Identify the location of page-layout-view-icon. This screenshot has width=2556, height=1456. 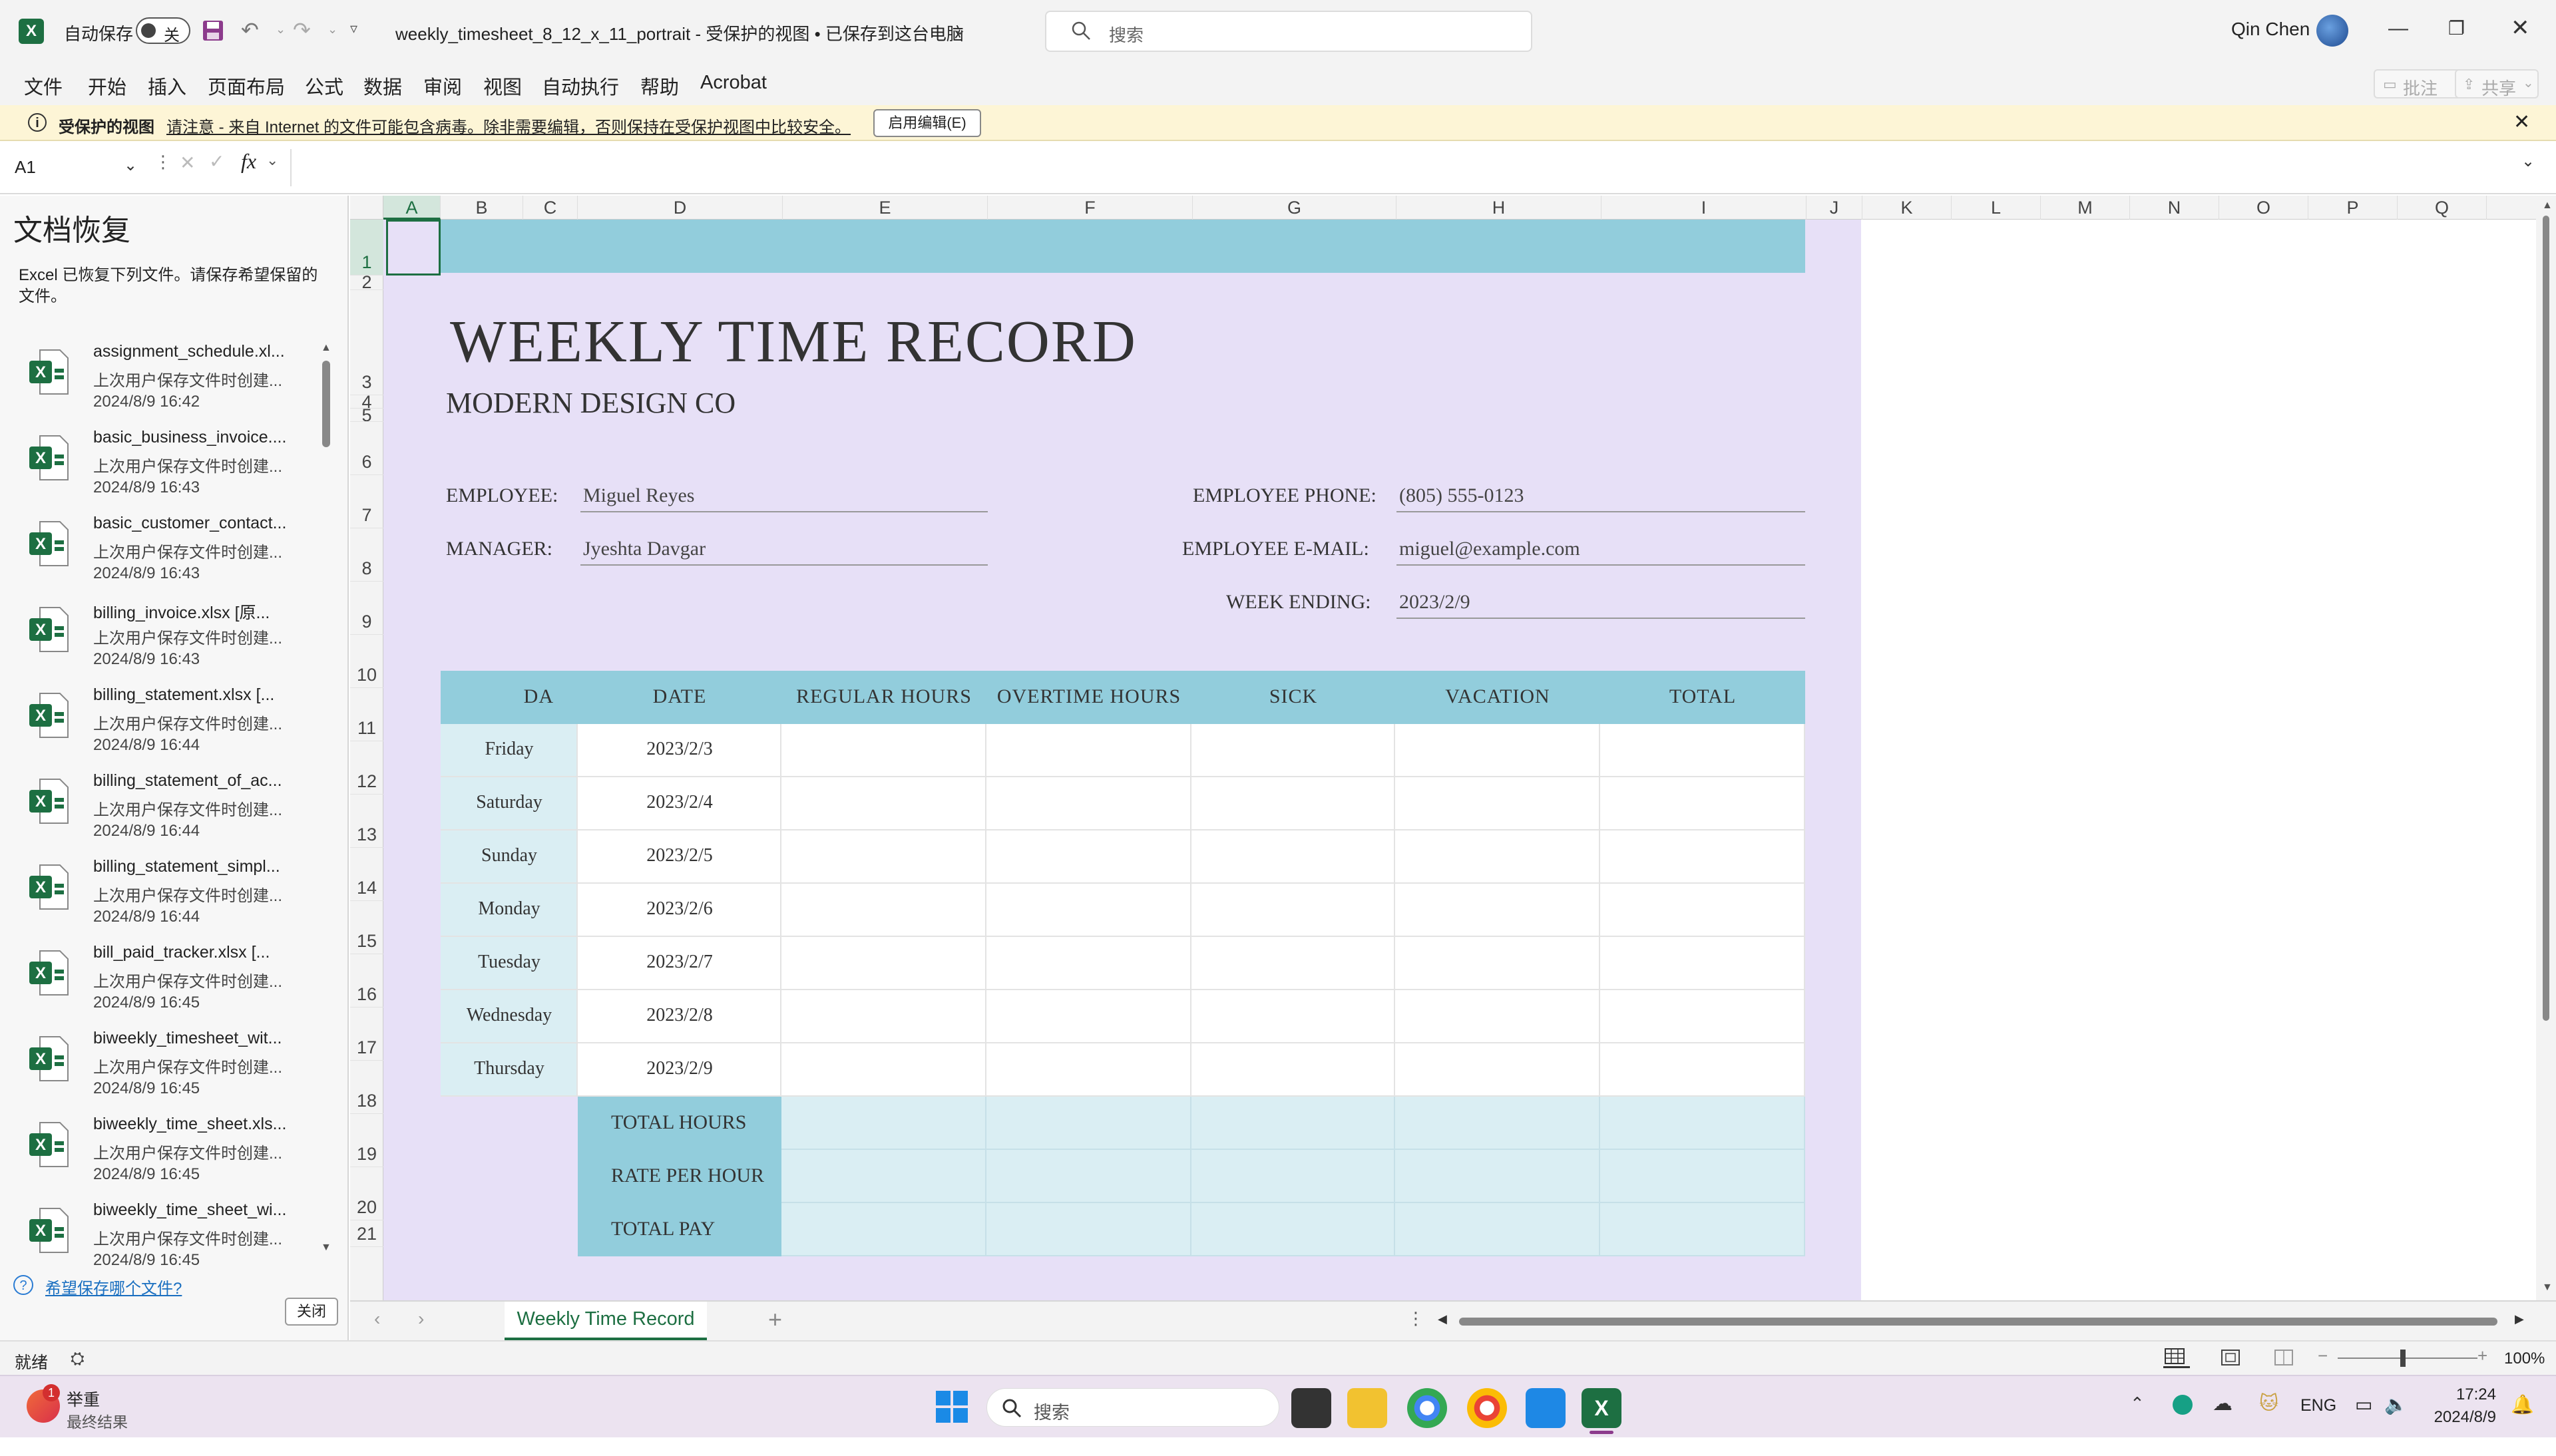
(2230, 1357).